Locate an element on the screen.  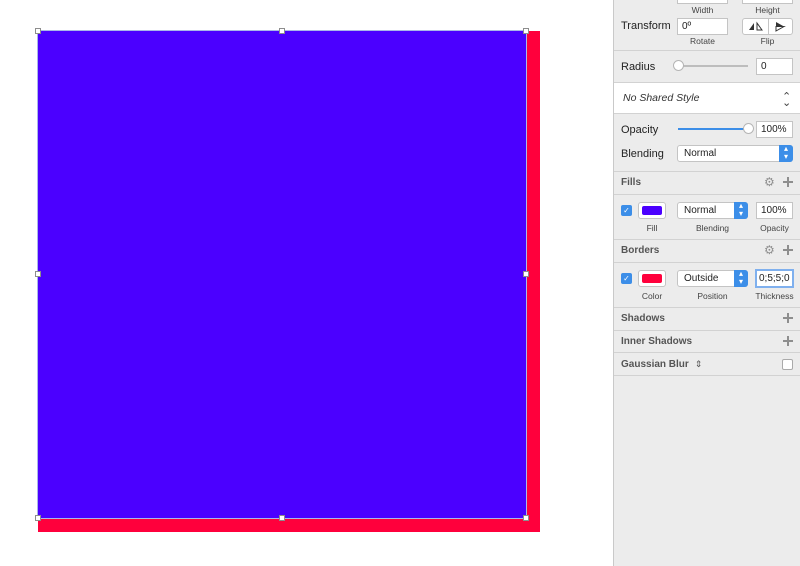
border-thickness-label: Thickness is located at coordinates (774, 296).